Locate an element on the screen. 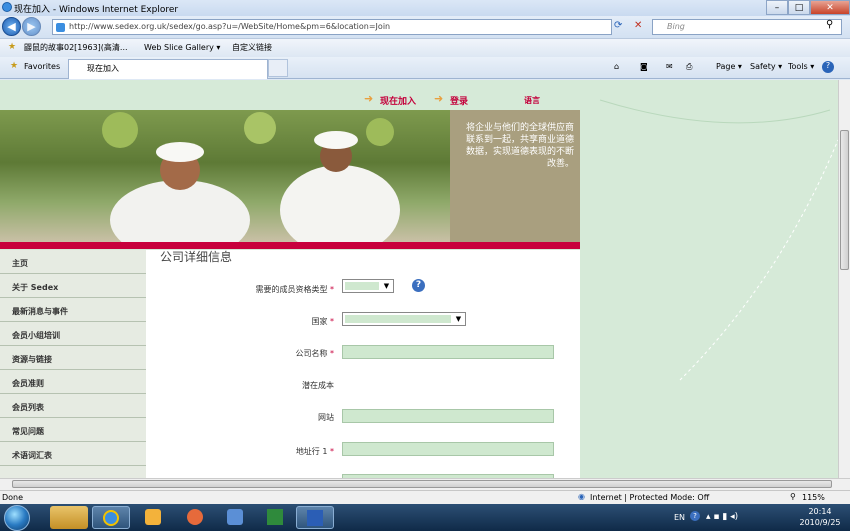 The width and height of the screenshot is (850, 531). feeds-icon: ◙ is located at coordinates (644, 66).